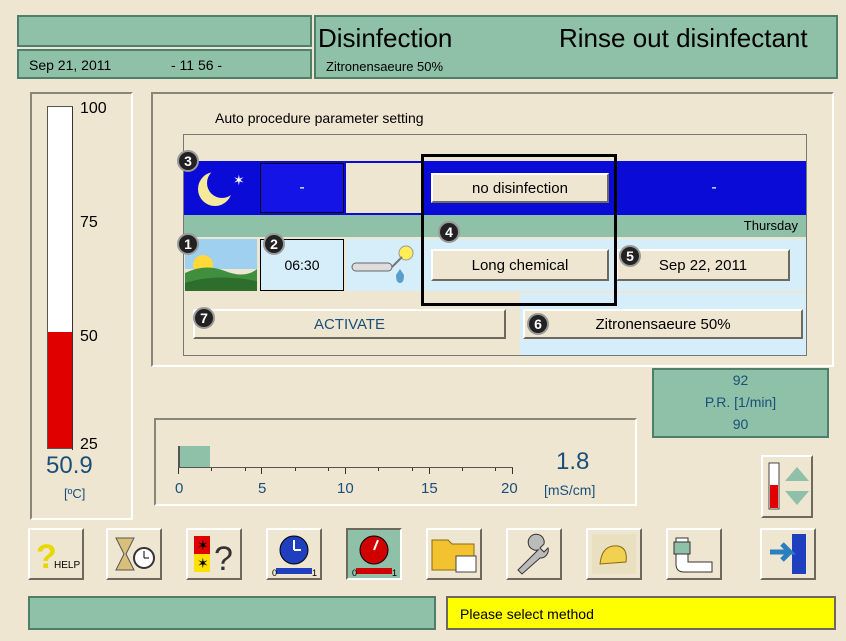 The height and width of the screenshot is (641, 846). I want to click on clock-program-active-button: 01, so click(374, 554).